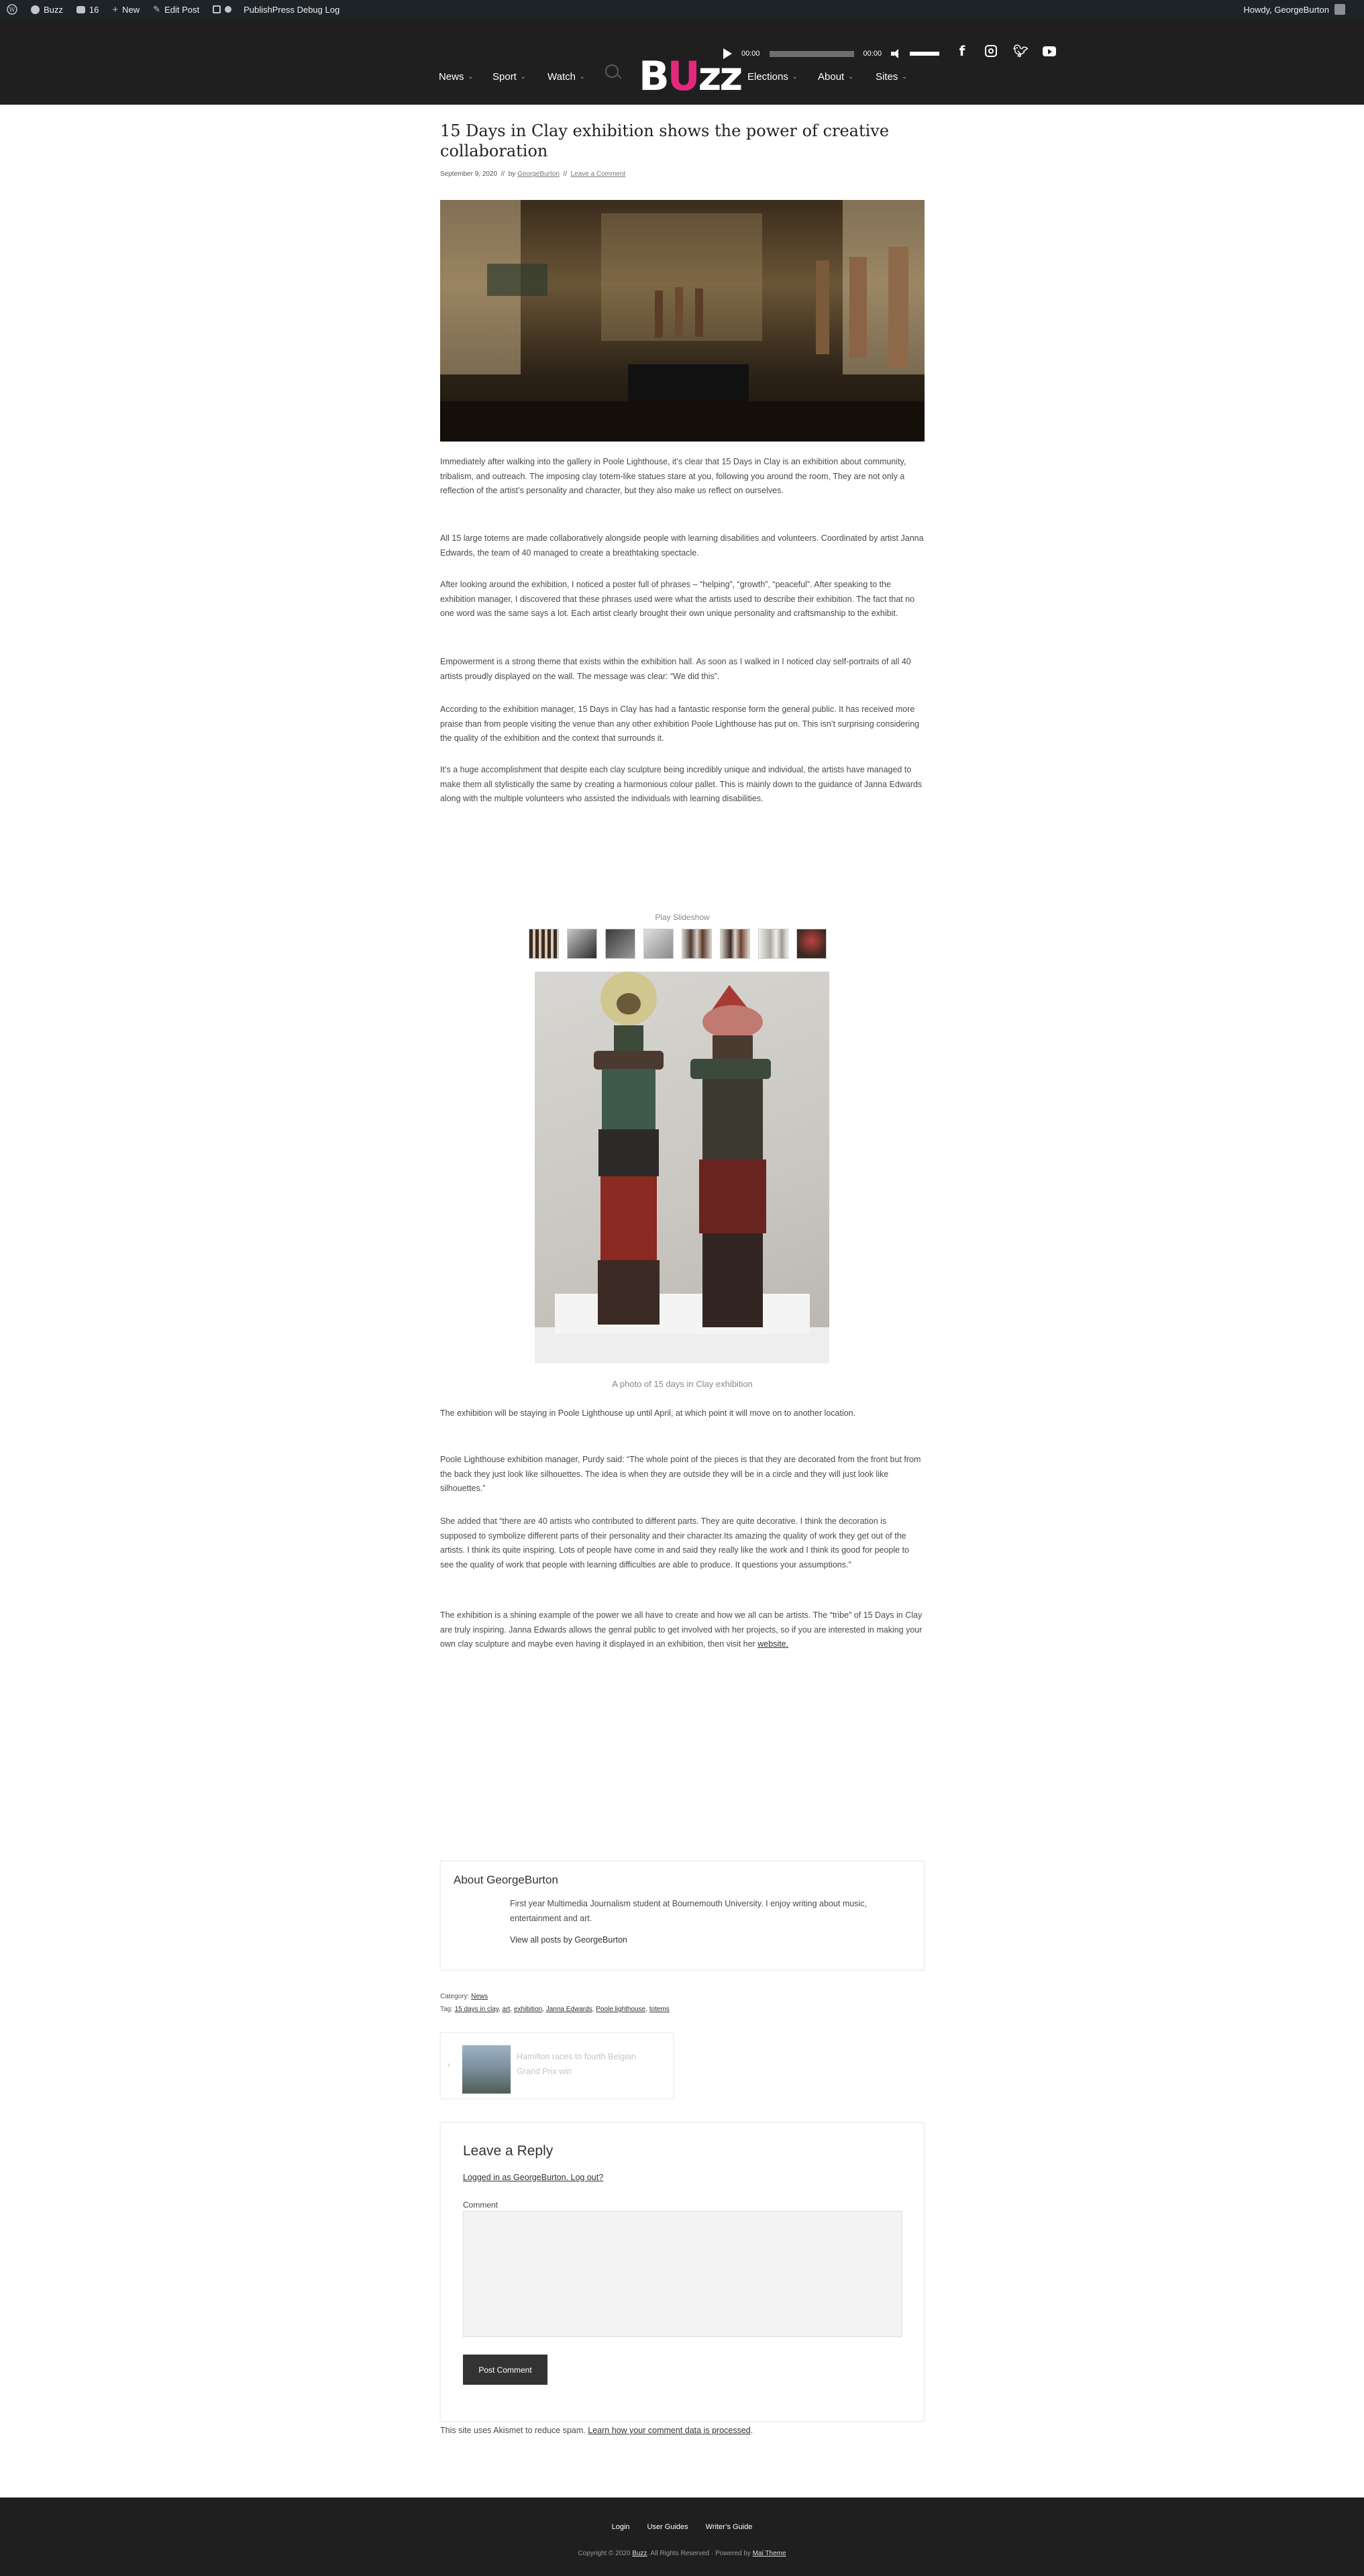  I want to click on gallery-main-image, so click(682, 1167).